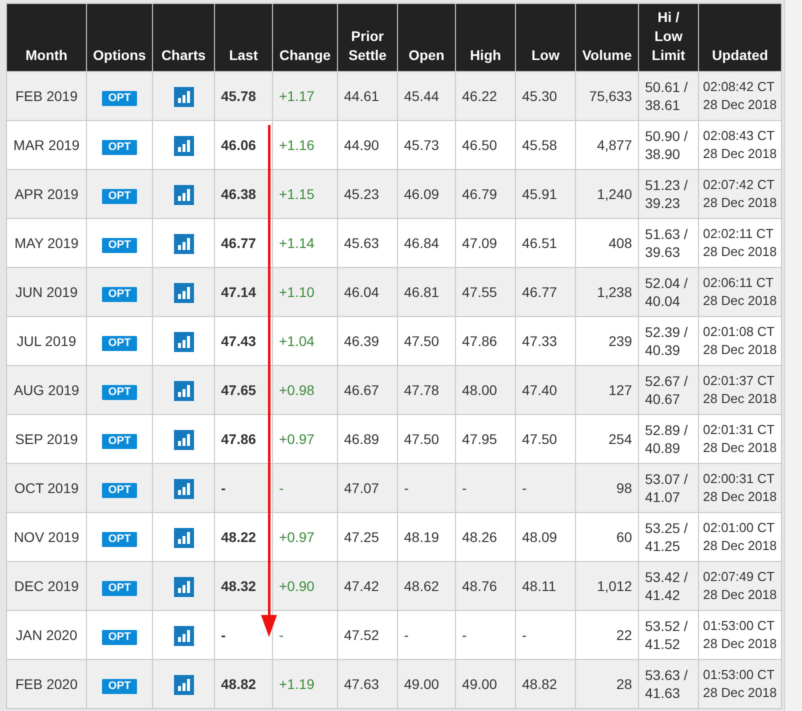 This screenshot has width=802, height=711. I want to click on high-cell: 49.00, so click(486, 684).